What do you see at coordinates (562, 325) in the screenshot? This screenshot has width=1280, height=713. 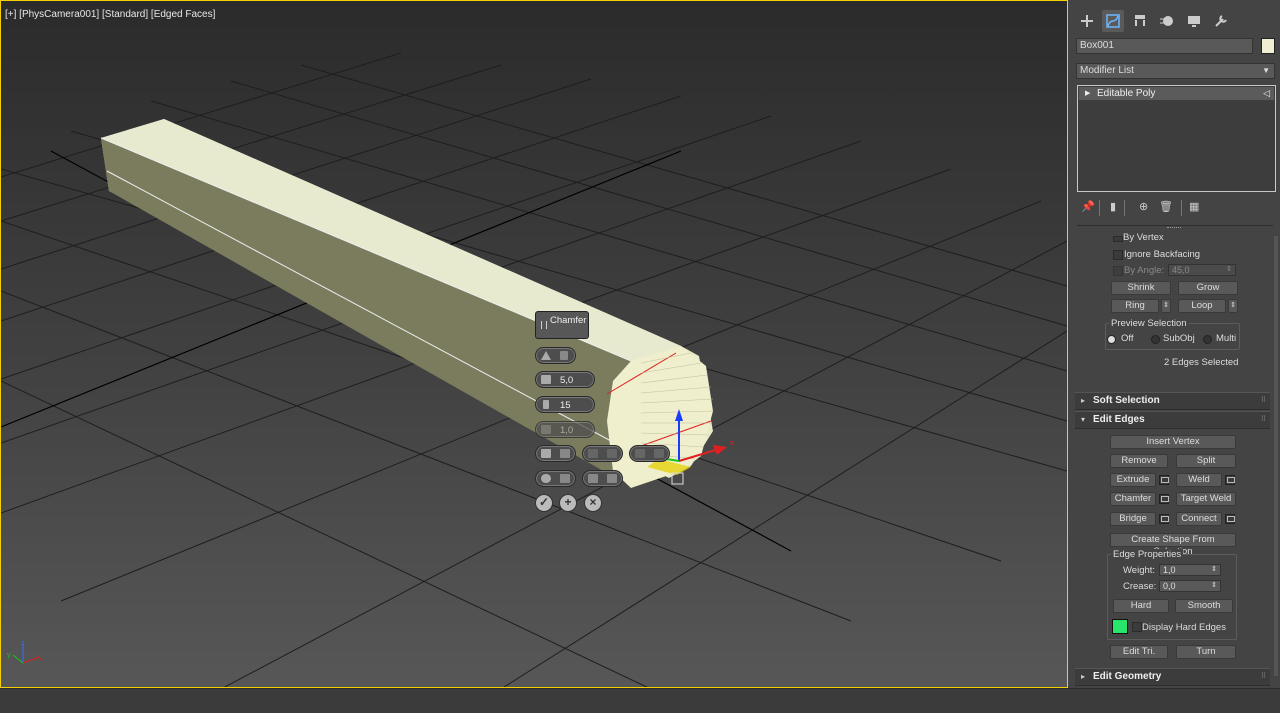 I see `chamfer-caddy-title: Chamfer` at bounding box center [562, 325].